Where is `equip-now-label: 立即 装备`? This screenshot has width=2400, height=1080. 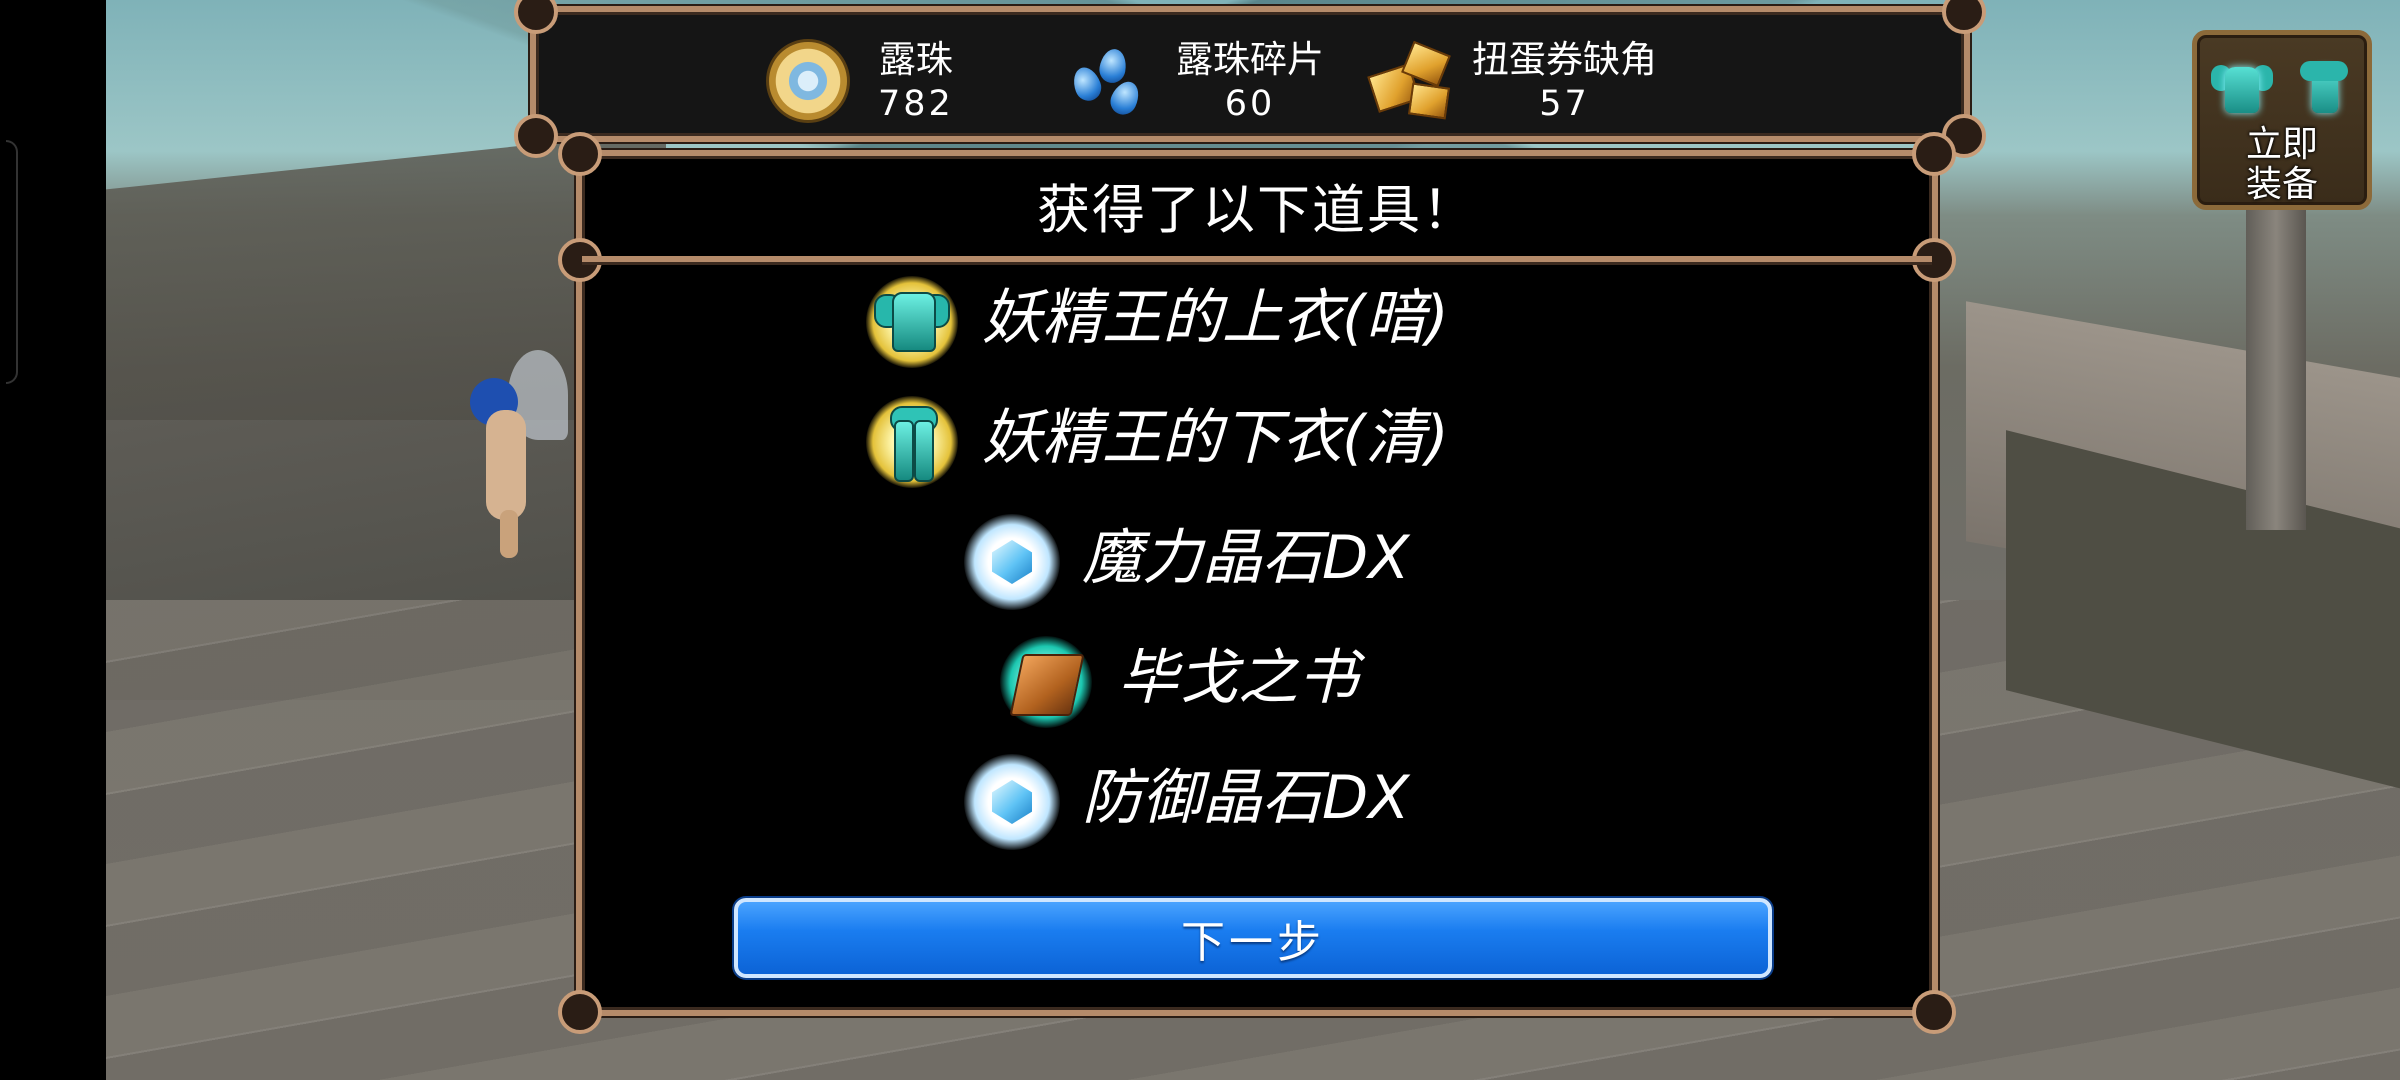
equip-now-label: 立即 装备 is located at coordinates (2281, 164).